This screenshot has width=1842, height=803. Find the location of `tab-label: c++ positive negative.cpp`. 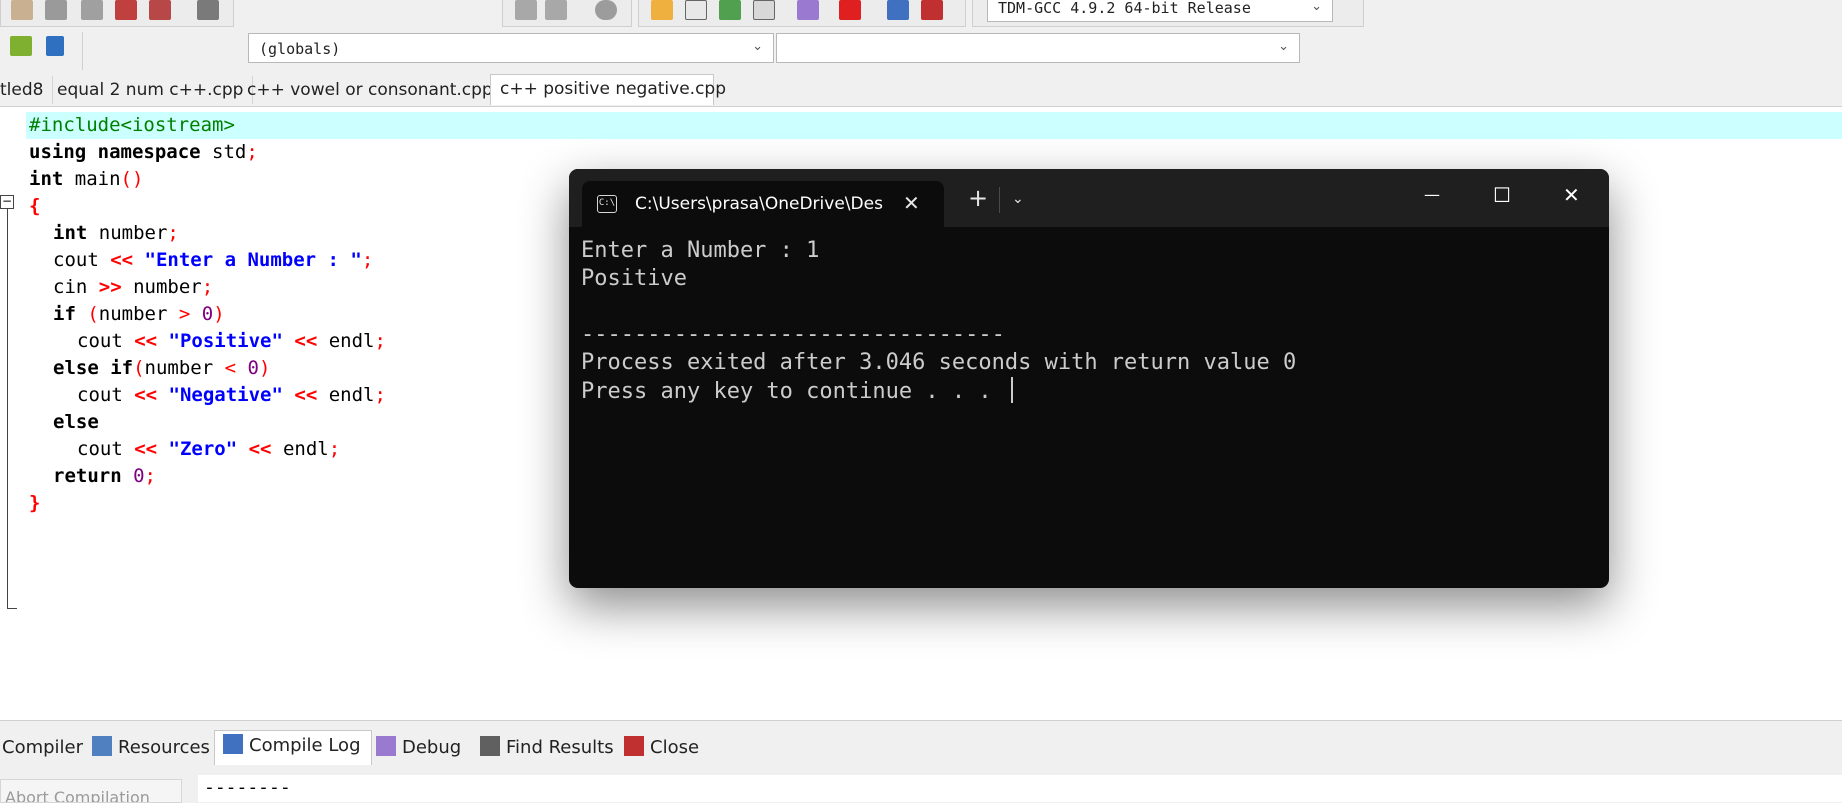

tab-label: c++ positive negative.cpp is located at coordinates (613, 89).